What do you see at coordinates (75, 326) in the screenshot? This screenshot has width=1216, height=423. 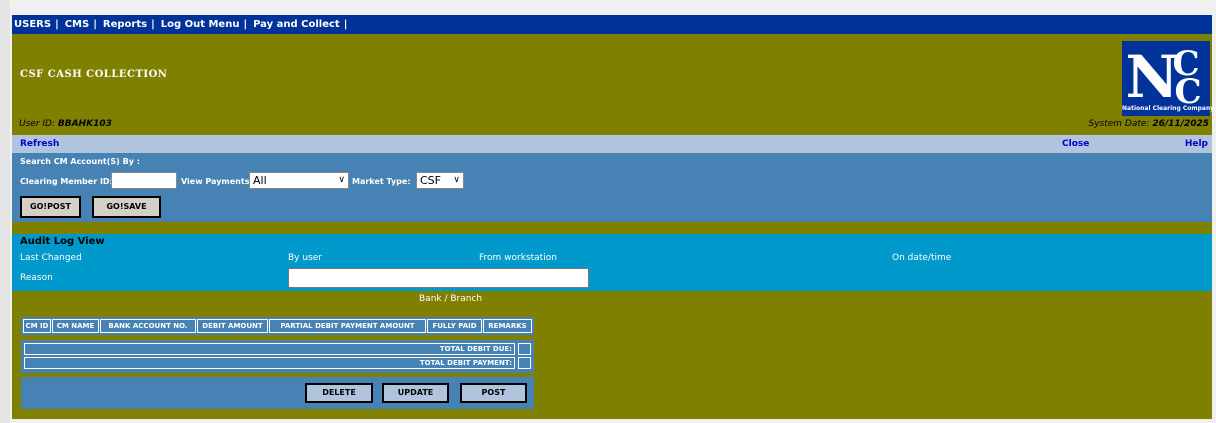 I see `col-cm-name: CM NAME` at bounding box center [75, 326].